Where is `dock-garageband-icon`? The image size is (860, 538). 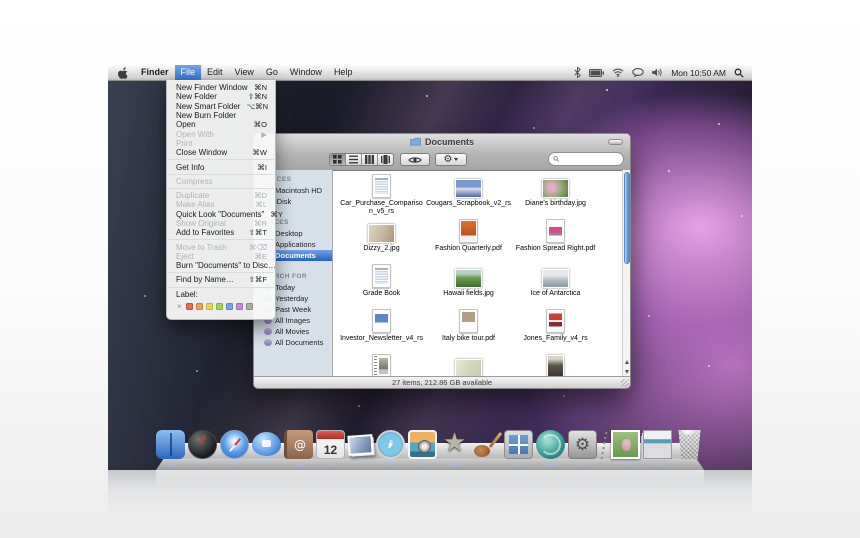 dock-garageband-icon is located at coordinates (486, 444).